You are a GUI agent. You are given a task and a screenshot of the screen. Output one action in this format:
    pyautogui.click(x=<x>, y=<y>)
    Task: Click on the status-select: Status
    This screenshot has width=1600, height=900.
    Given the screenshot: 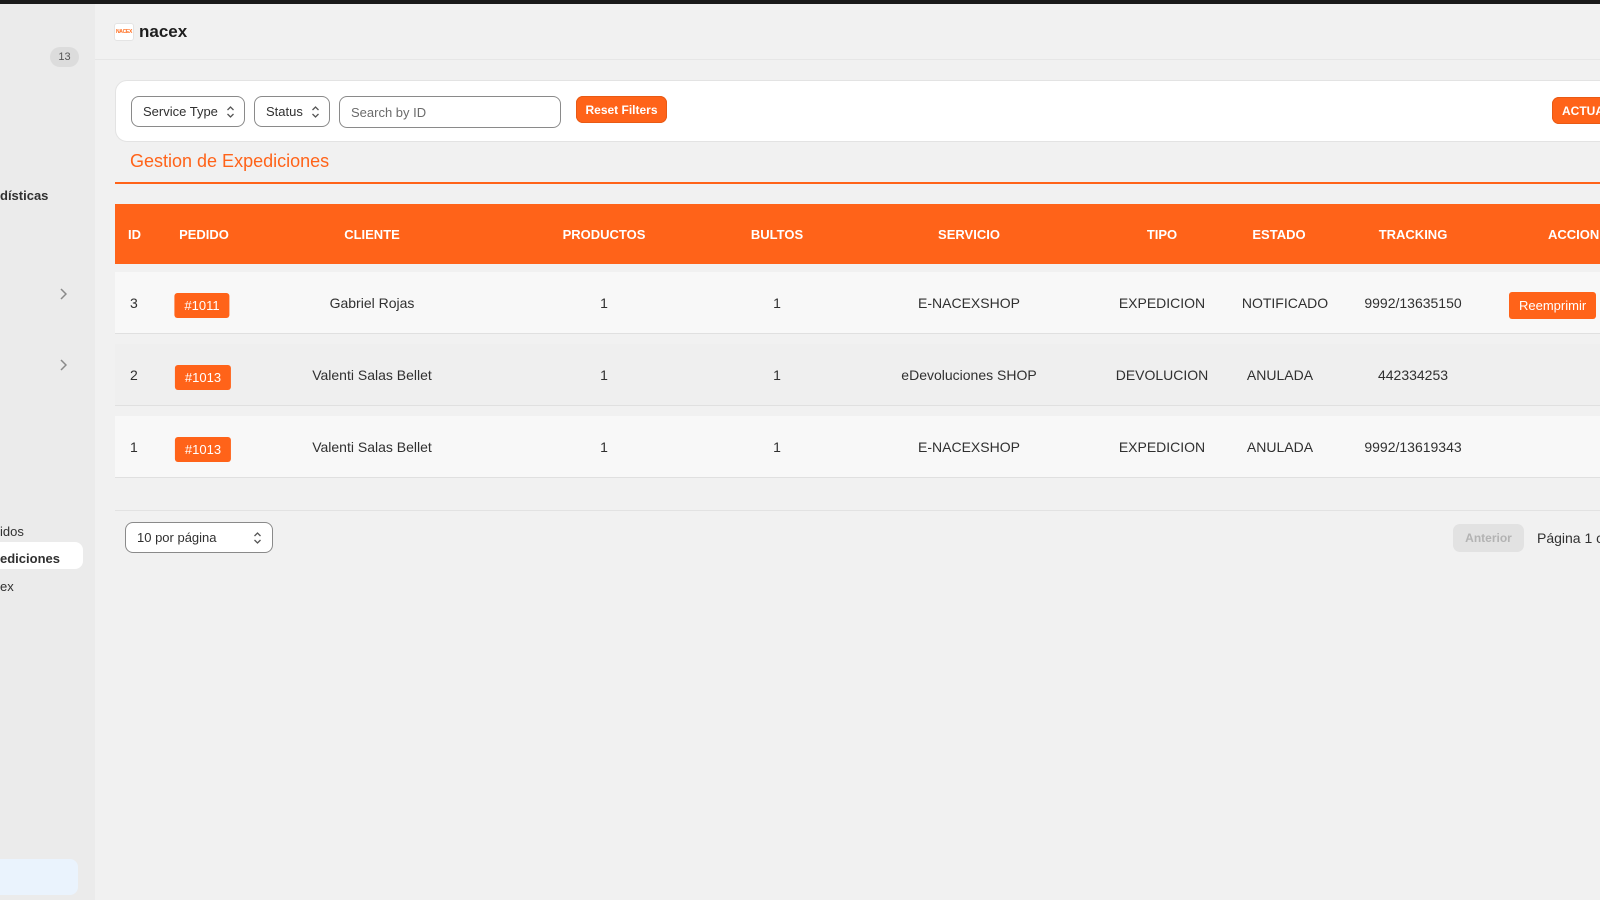 What is the action you would take?
    pyautogui.click(x=292, y=111)
    